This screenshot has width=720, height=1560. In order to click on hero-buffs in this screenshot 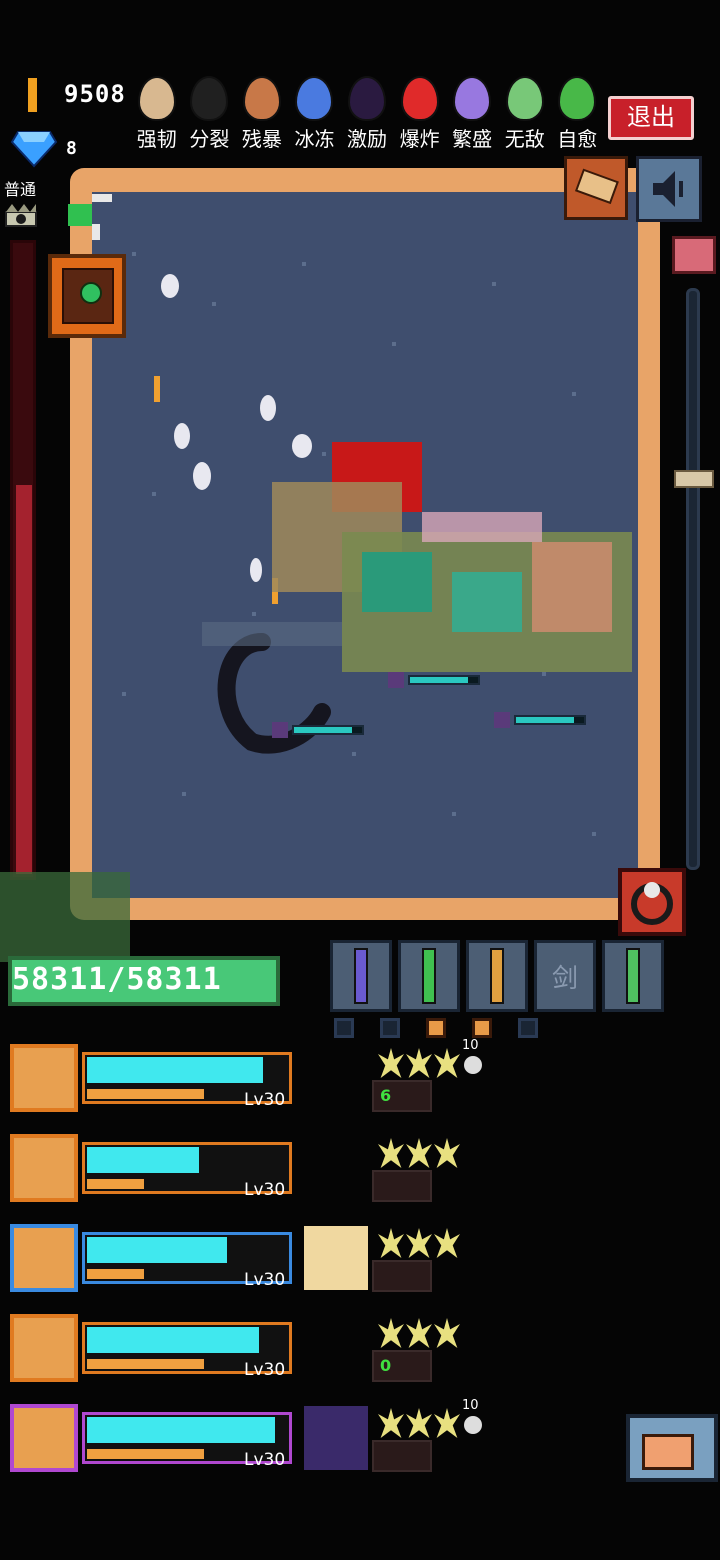, I will do `click(419, 1153)`.